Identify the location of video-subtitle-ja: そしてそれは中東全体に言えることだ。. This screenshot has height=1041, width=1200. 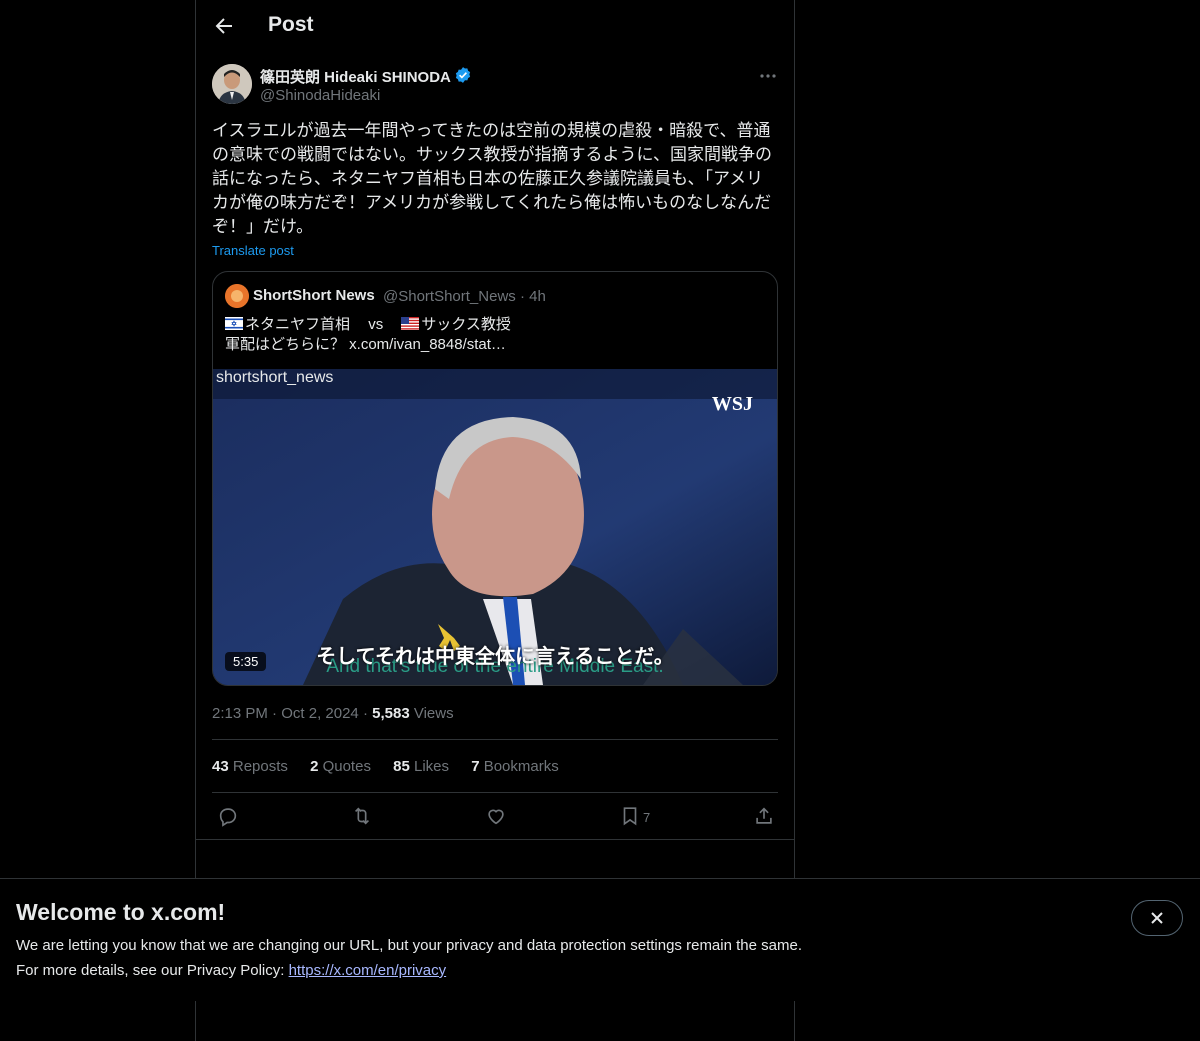
(495, 657).